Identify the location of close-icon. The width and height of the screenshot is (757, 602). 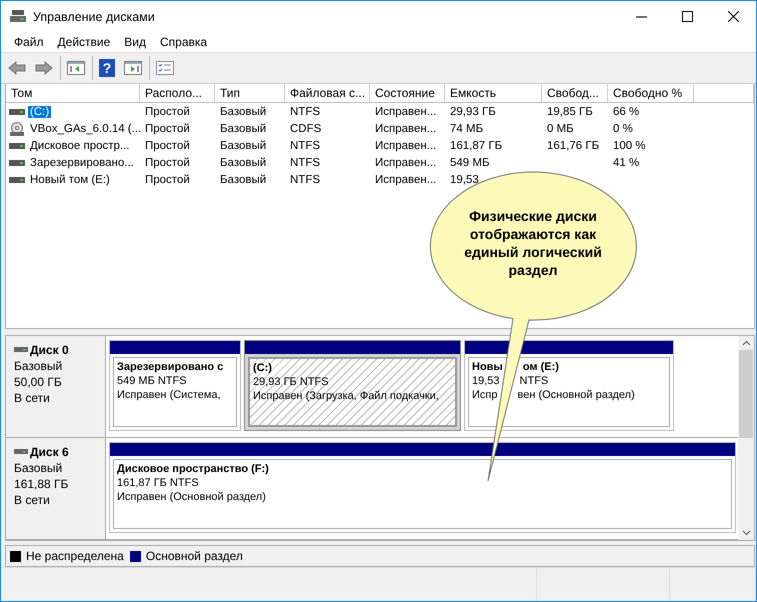
(733, 16).